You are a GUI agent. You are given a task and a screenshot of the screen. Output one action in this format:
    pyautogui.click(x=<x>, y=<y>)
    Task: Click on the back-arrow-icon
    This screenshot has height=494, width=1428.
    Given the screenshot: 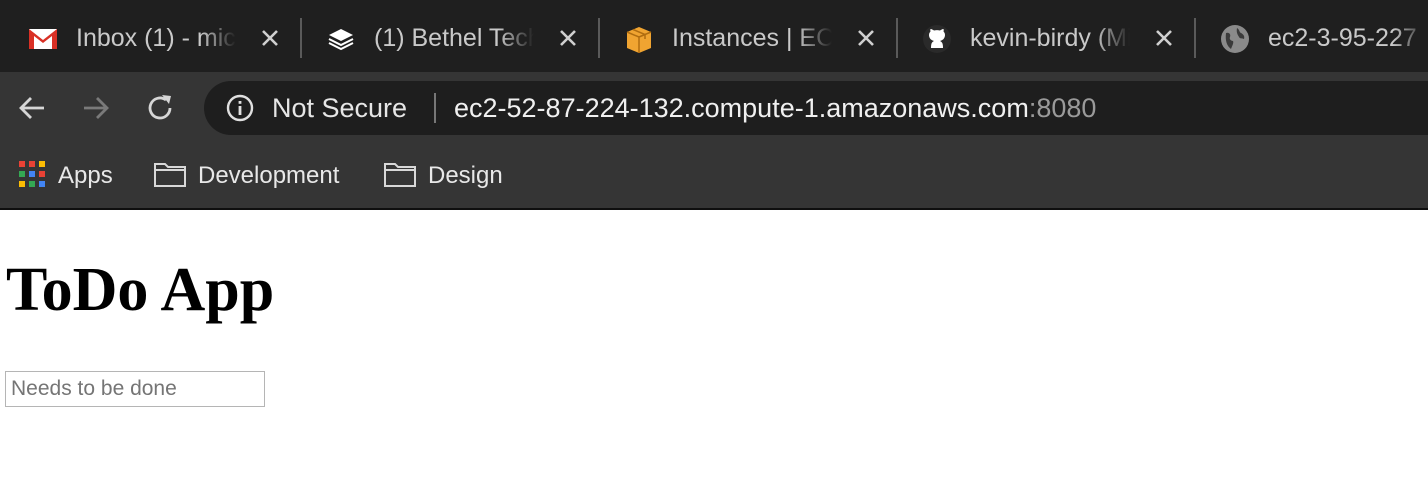 What is the action you would take?
    pyautogui.click(x=32, y=108)
    